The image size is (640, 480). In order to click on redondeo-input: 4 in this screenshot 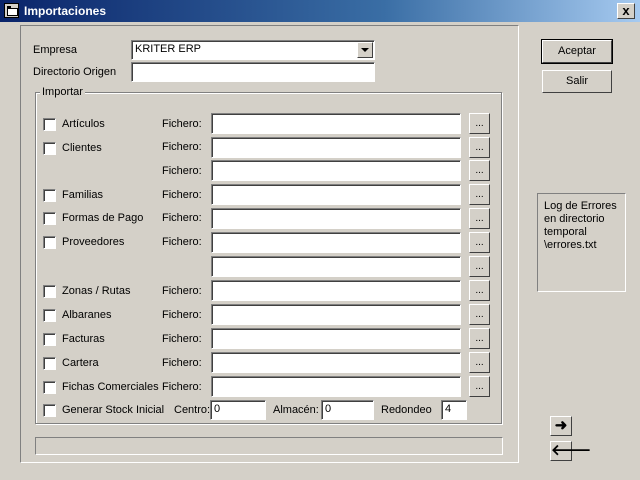, I will do `click(454, 410)`.